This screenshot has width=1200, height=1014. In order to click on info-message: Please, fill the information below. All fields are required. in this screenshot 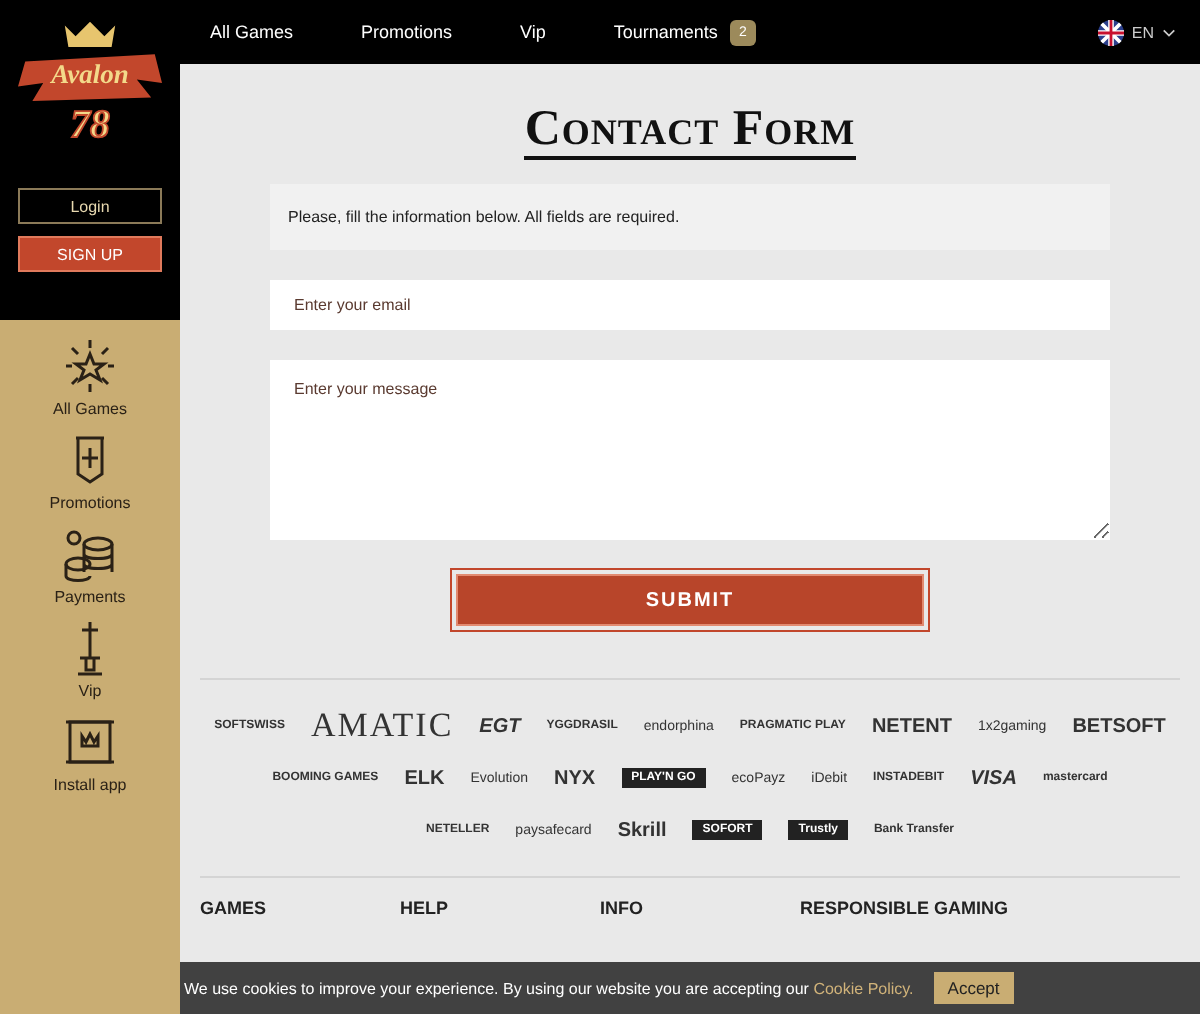, I will do `click(690, 217)`.